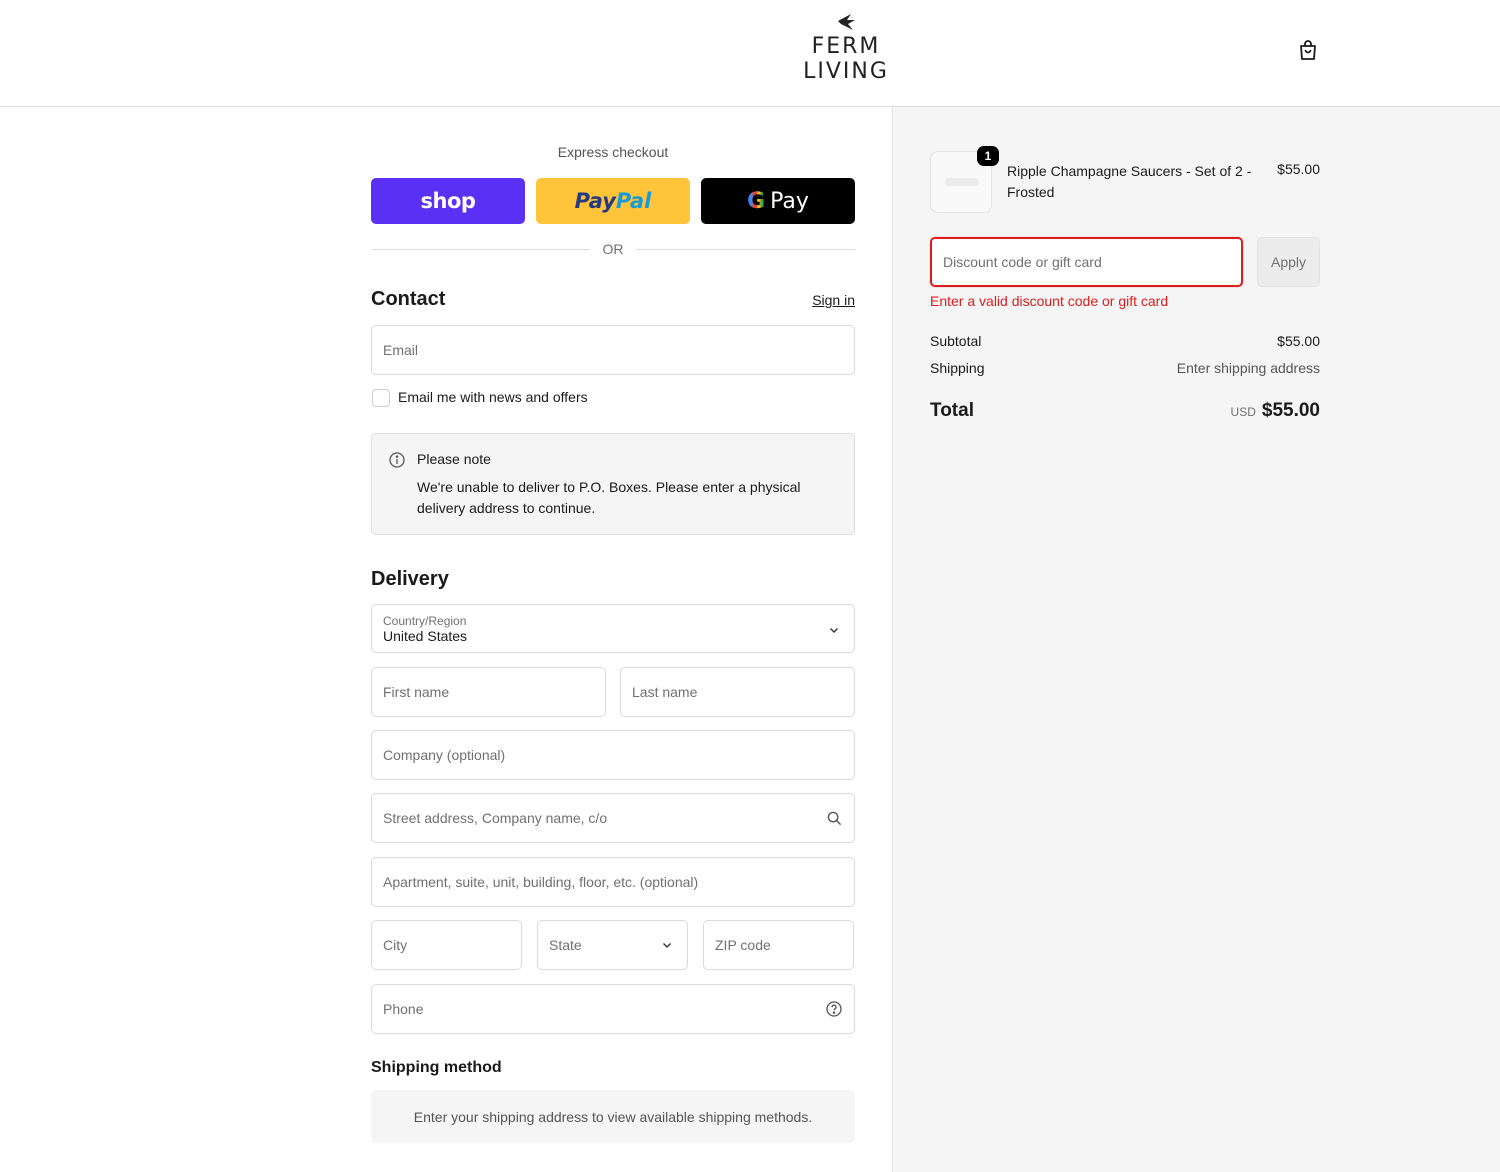 Image resolution: width=1500 pixels, height=1172 pixels. I want to click on first-name-field: First name, so click(488, 692).